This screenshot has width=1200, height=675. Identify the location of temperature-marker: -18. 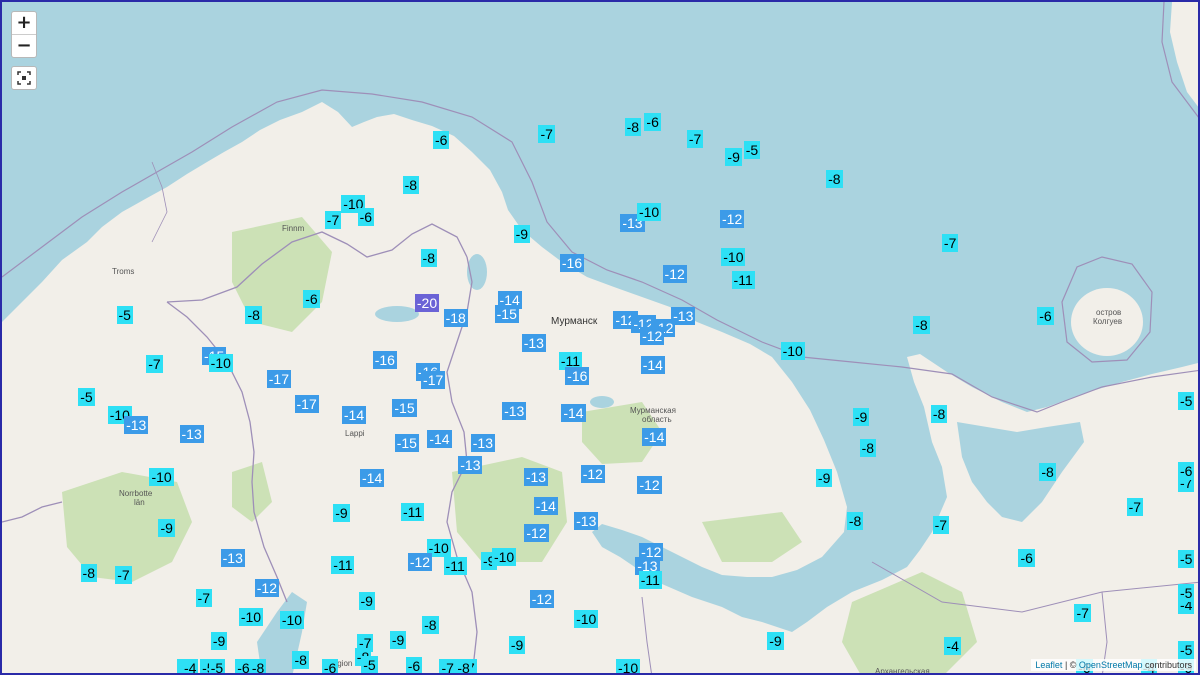
(455, 318).